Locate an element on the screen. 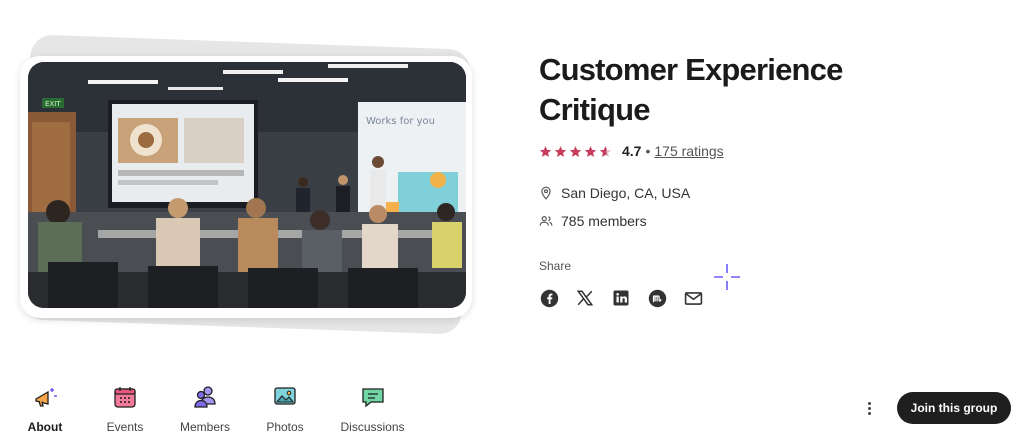 The image size is (1024, 444). group-tabs: About Events Members Photos Discussions is located at coordinates (210, 410).